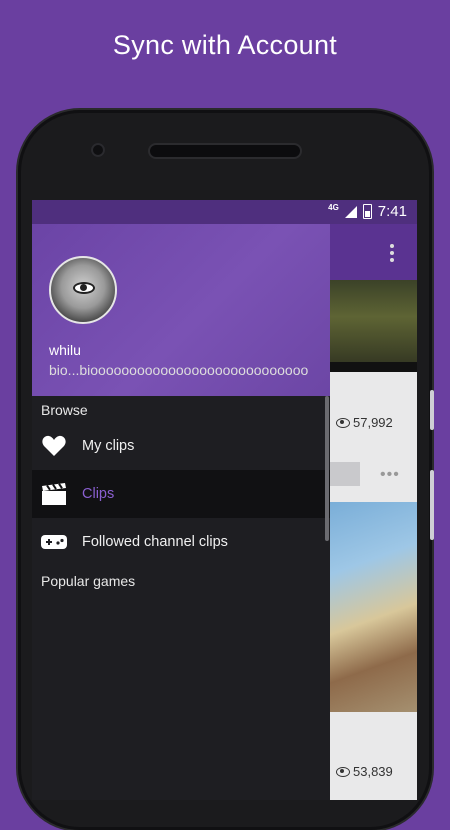  I want to click on power-button, so click(432, 505).